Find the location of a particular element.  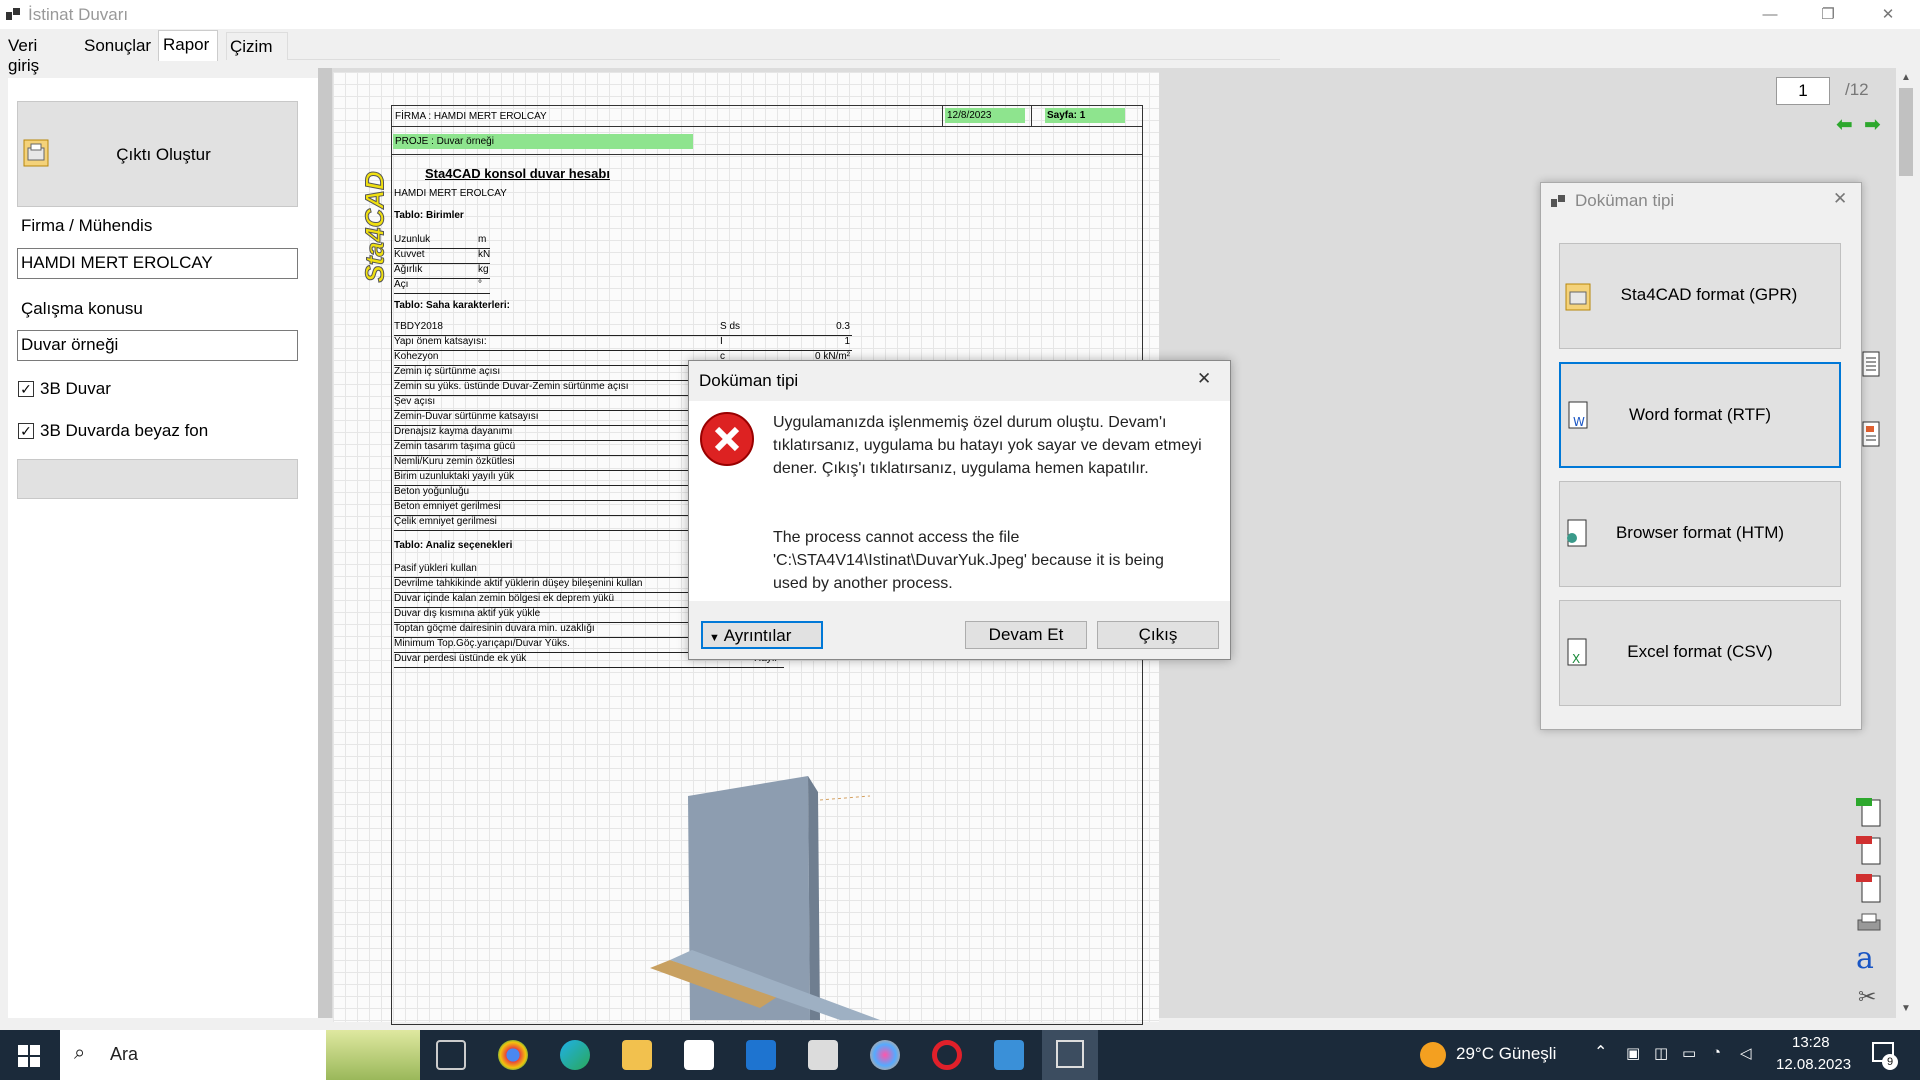

export-pdf-icon is located at coordinates (1869, 888).